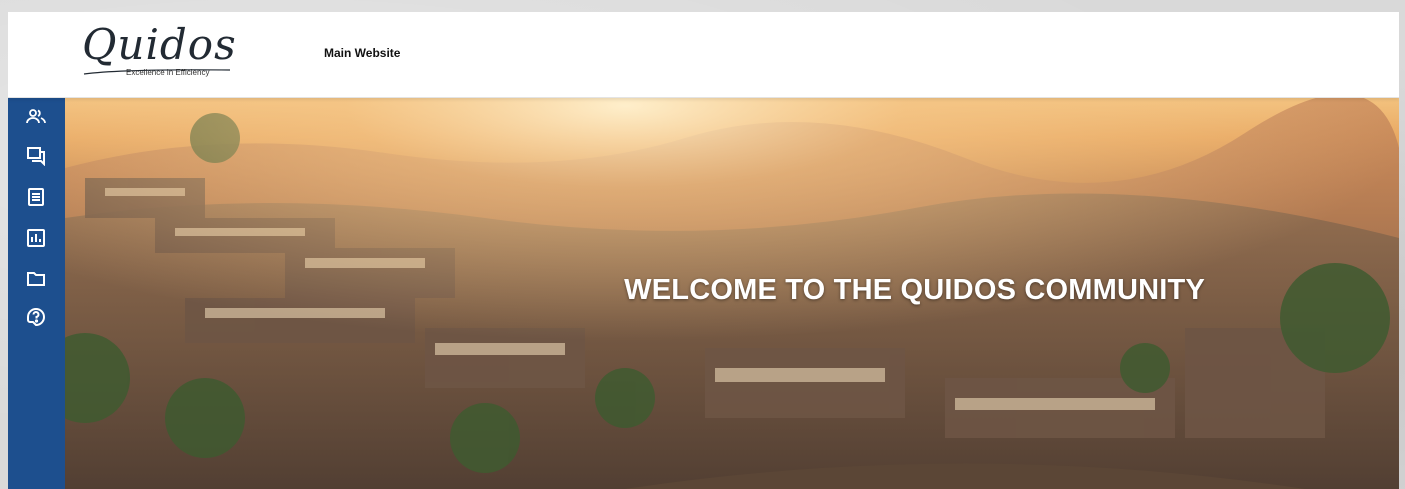 This screenshot has width=1405, height=489. What do you see at coordinates (36, 156) in the screenshot?
I see `discussions-icon` at bounding box center [36, 156].